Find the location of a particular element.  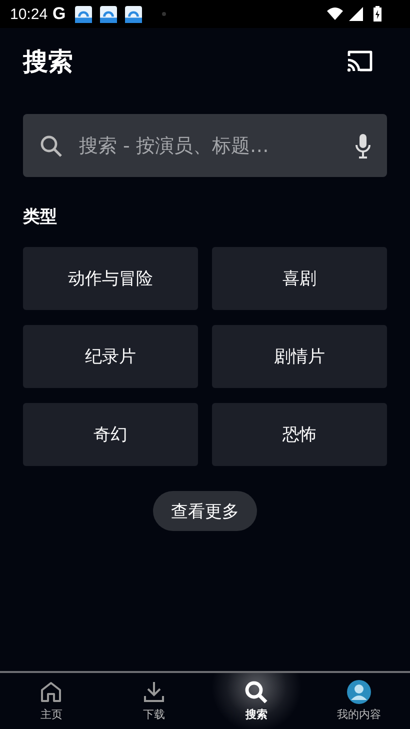

signal-icon is located at coordinates (356, 14).